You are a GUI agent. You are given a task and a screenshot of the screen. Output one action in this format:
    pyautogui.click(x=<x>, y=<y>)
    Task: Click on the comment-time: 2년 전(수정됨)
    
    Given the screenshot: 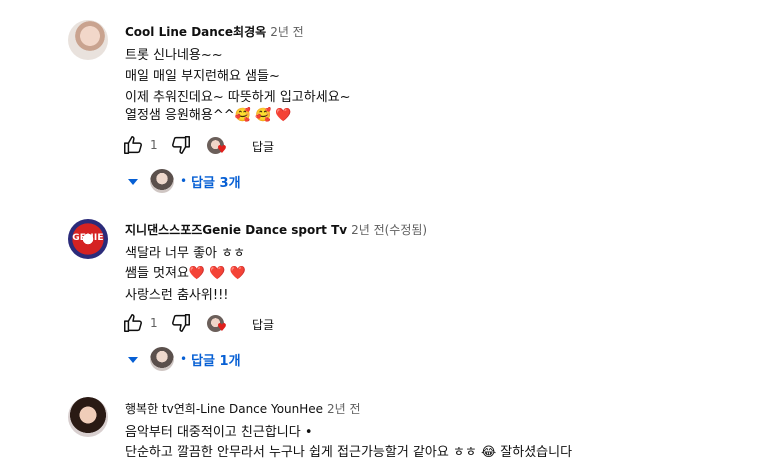 What is the action you would take?
    pyautogui.click(x=389, y=230)
    